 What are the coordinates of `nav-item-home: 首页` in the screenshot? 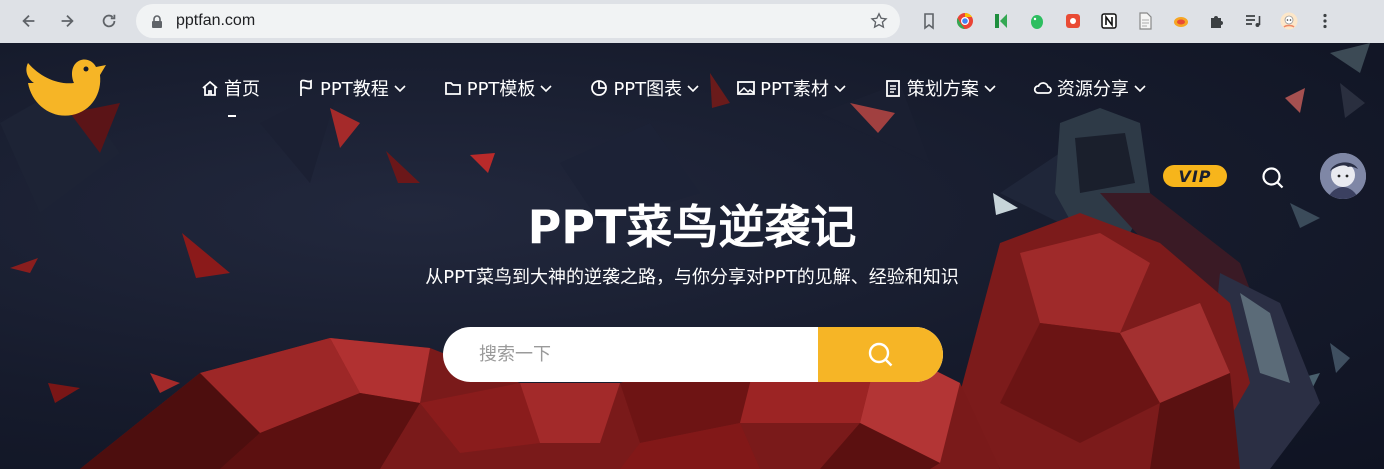 It's located at (230, 95).